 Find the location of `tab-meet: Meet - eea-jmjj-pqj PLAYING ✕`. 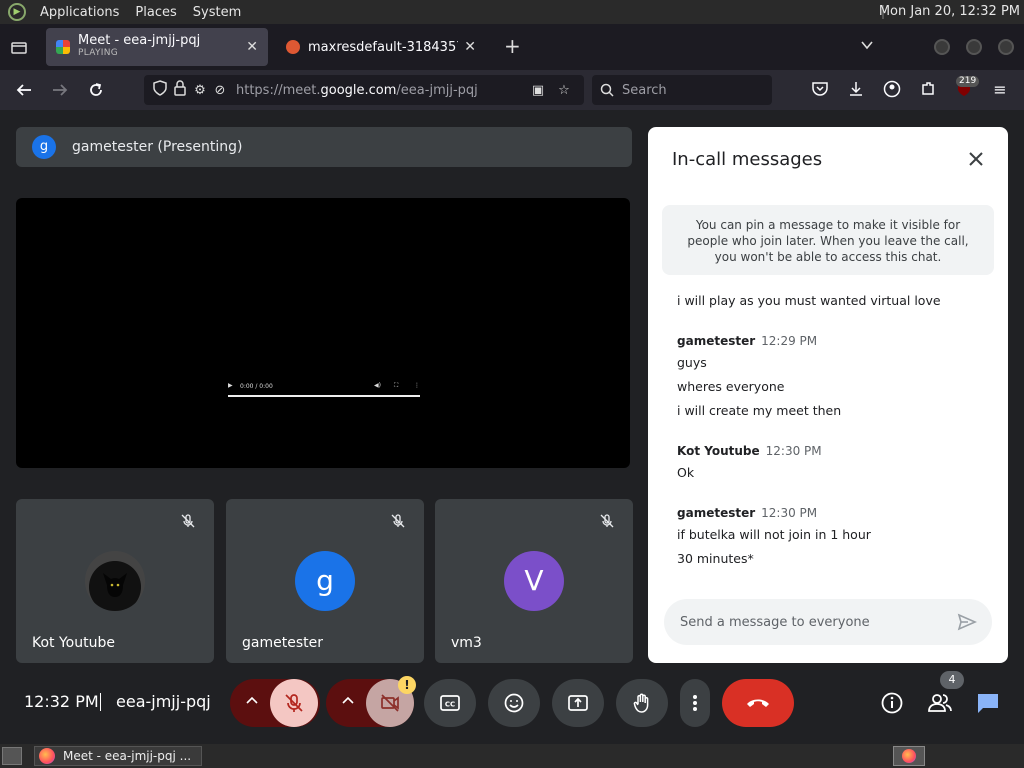

tab-meet: Meet - eea-jmjj-pqj PLAYING ✕ is located at coordinates (157, 47).